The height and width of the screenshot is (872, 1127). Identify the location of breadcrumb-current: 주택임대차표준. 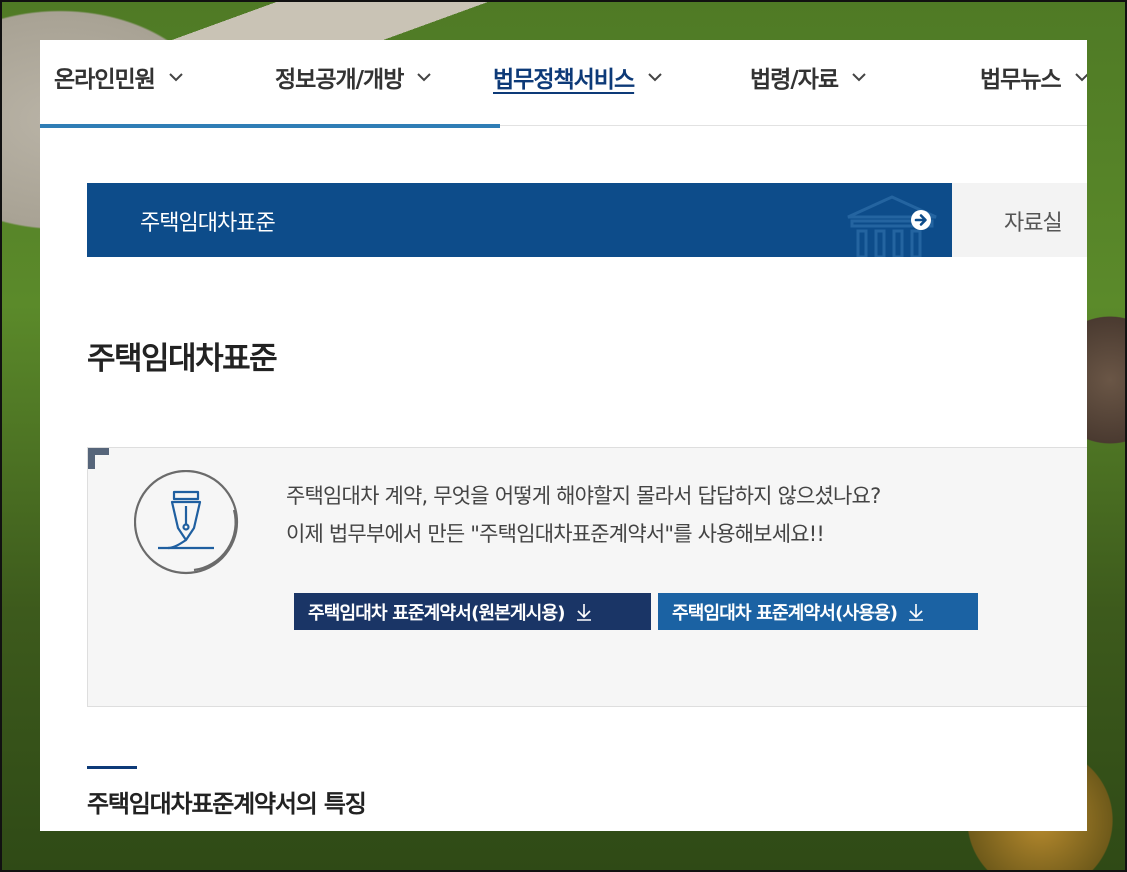
(519, 220).